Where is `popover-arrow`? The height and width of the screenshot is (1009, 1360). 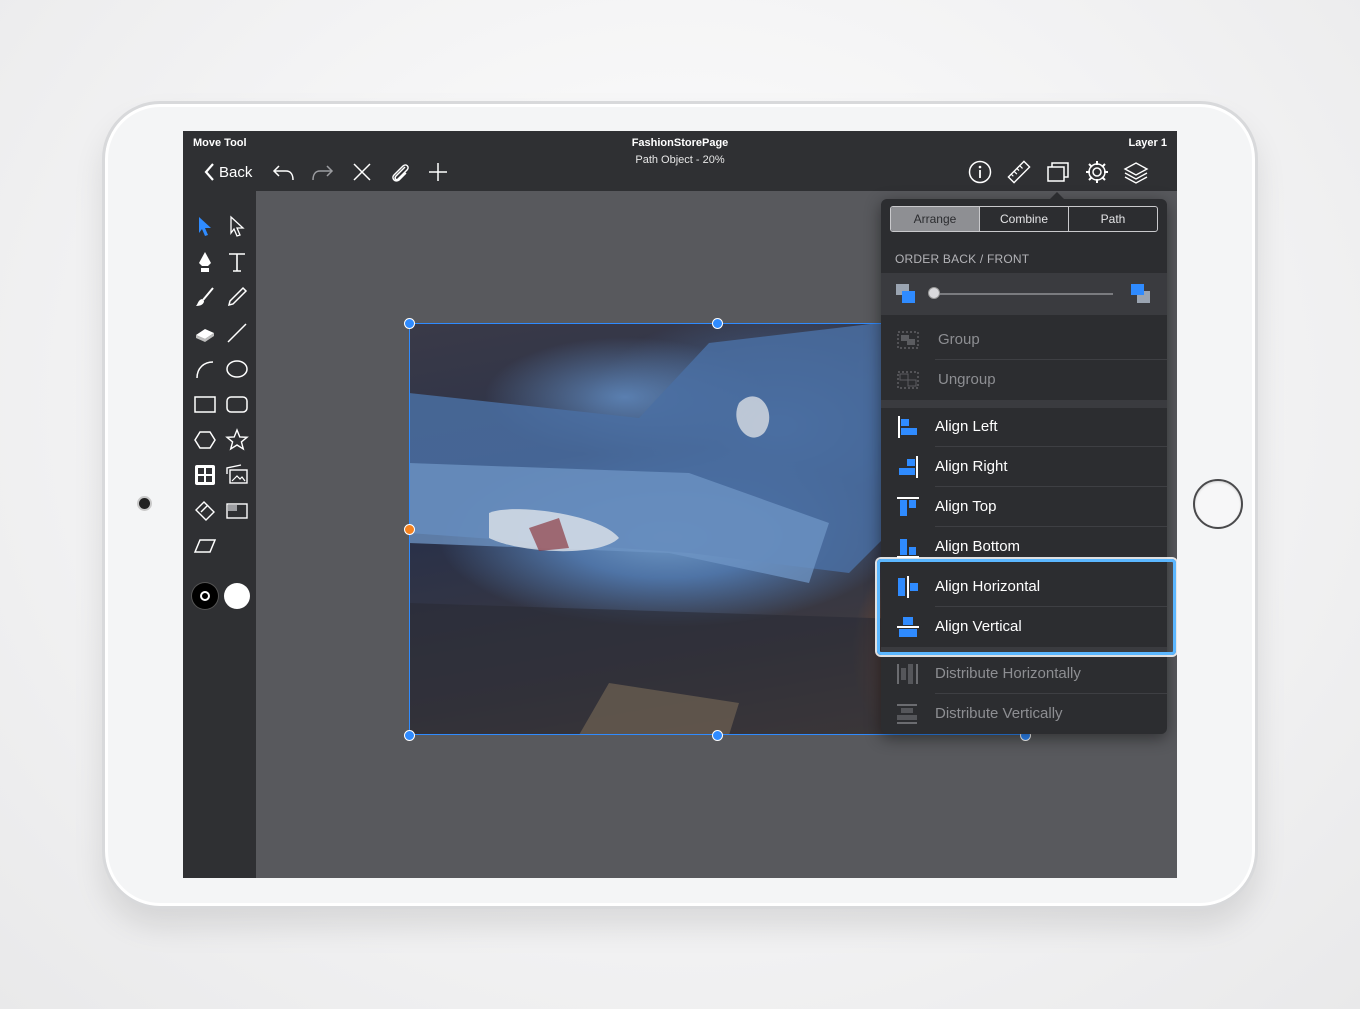 popover-arrow is located at coordinates (1057, 196).